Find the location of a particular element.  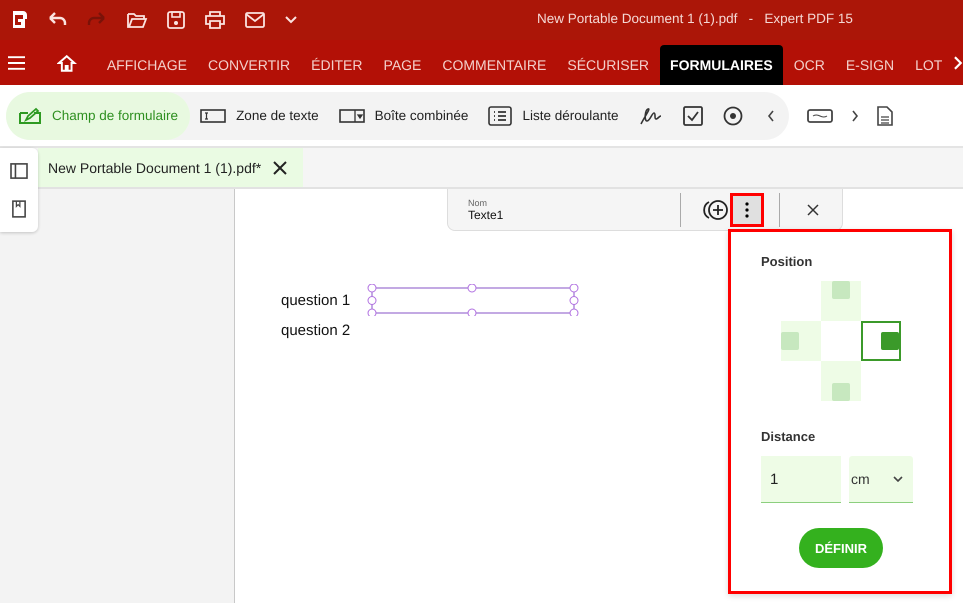

button-tool-icon is located at coordinates (819, 115).